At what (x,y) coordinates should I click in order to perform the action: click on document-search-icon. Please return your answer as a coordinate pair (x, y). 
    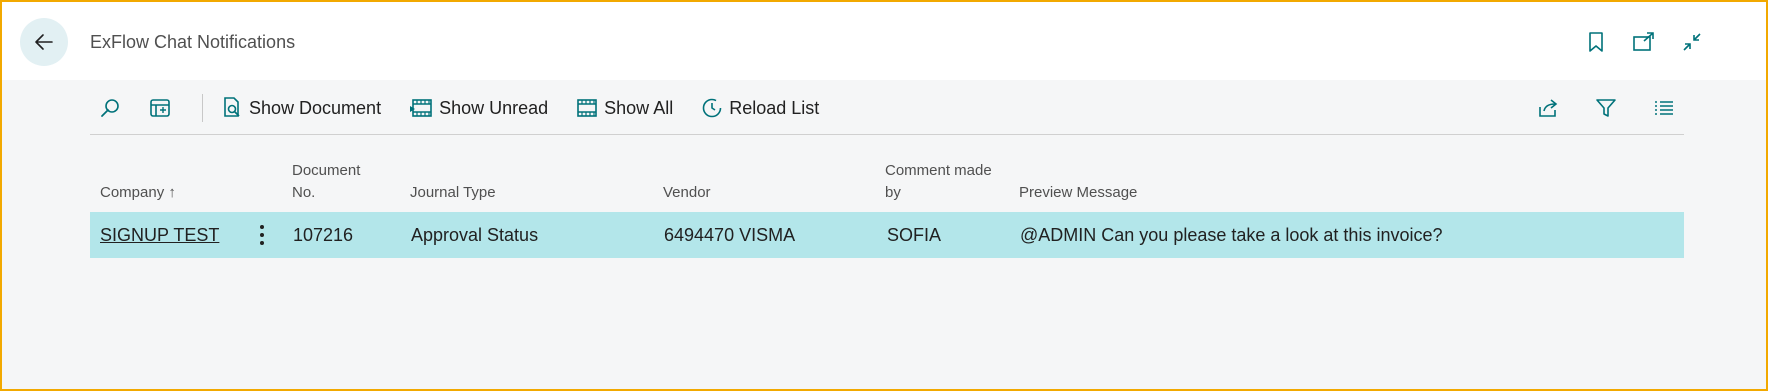
    Looking at the image, I should click on (232, 107).